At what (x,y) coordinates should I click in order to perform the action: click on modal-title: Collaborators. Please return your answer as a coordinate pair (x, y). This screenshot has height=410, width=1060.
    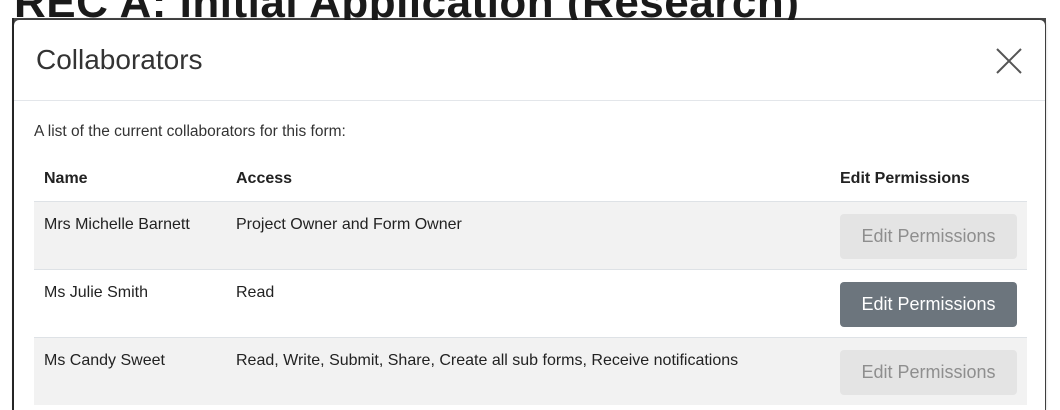
    Looking at the image, I should click on (119, 59).